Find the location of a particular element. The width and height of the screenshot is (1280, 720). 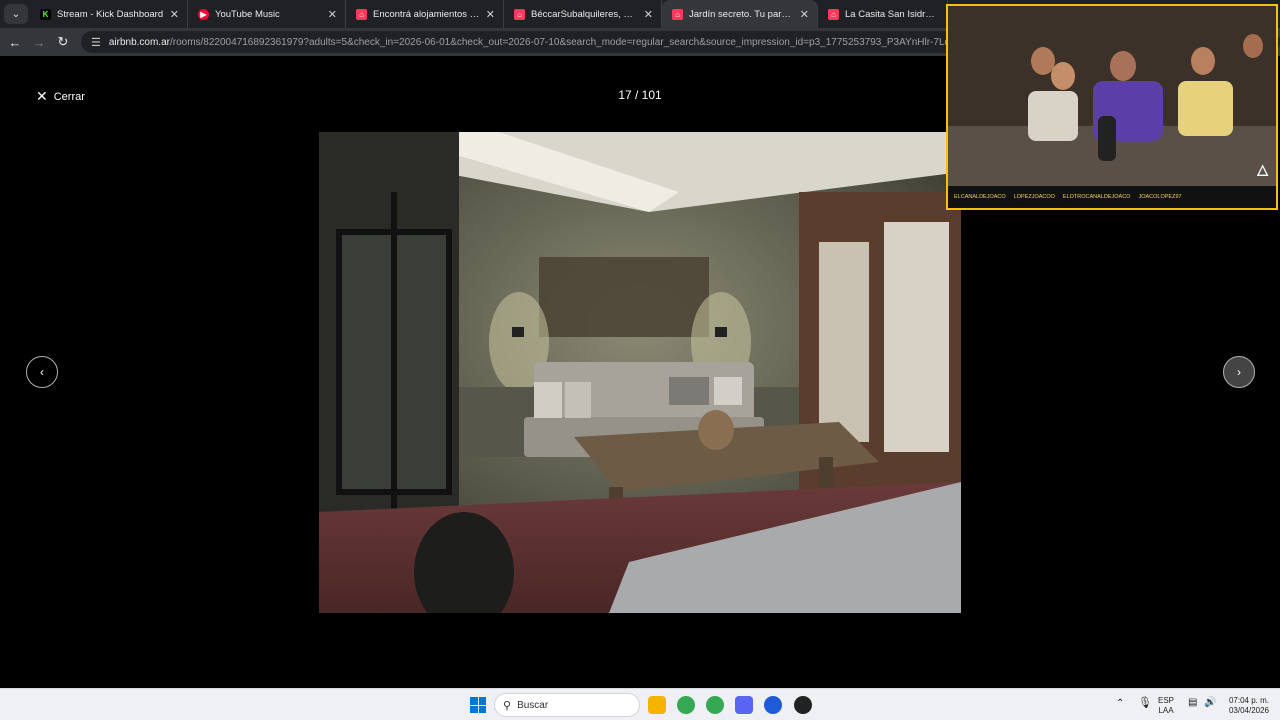

webcam-feed is located at coordinates (1112, 97).